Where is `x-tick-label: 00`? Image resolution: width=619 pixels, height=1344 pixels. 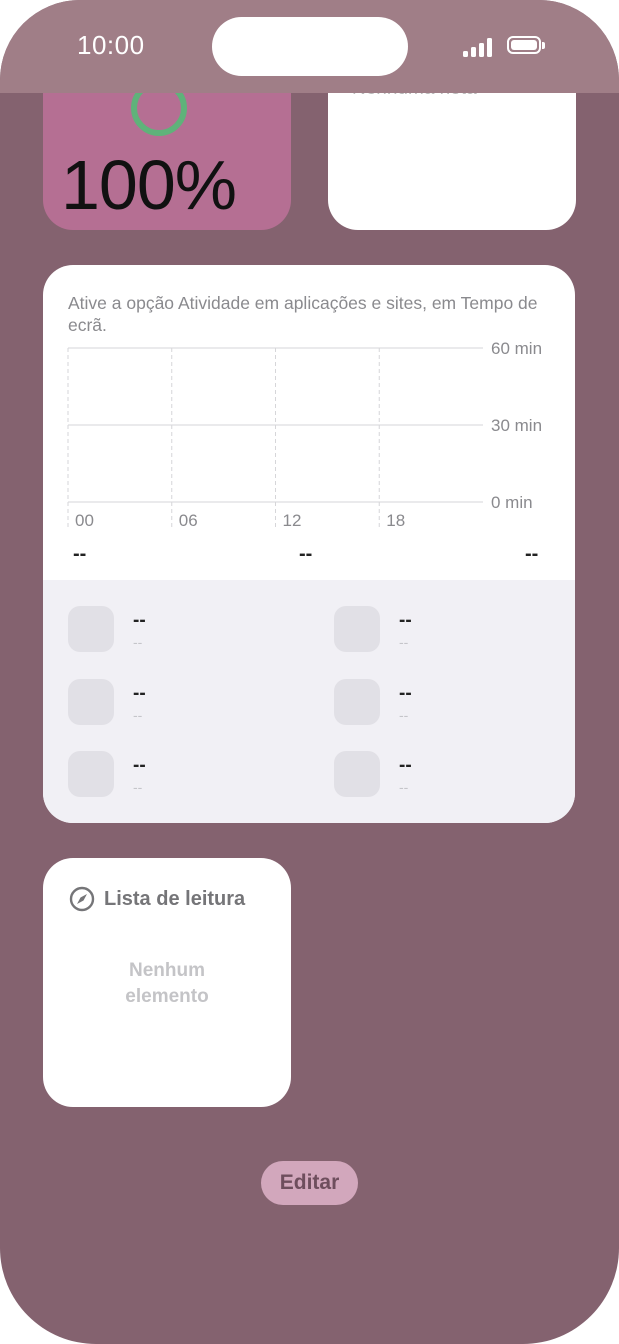 x-tick-label: 00 is located at coordinates (84, 520).